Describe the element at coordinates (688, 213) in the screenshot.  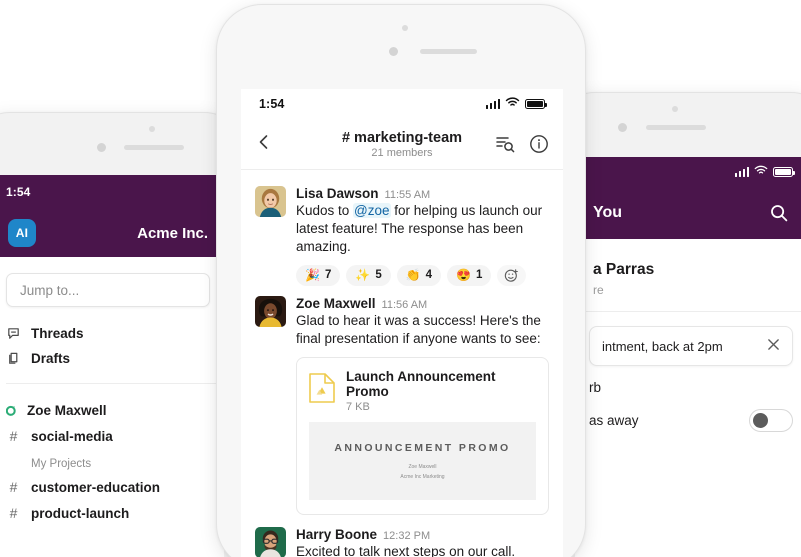
I see `right-phone-header: You` at that location.